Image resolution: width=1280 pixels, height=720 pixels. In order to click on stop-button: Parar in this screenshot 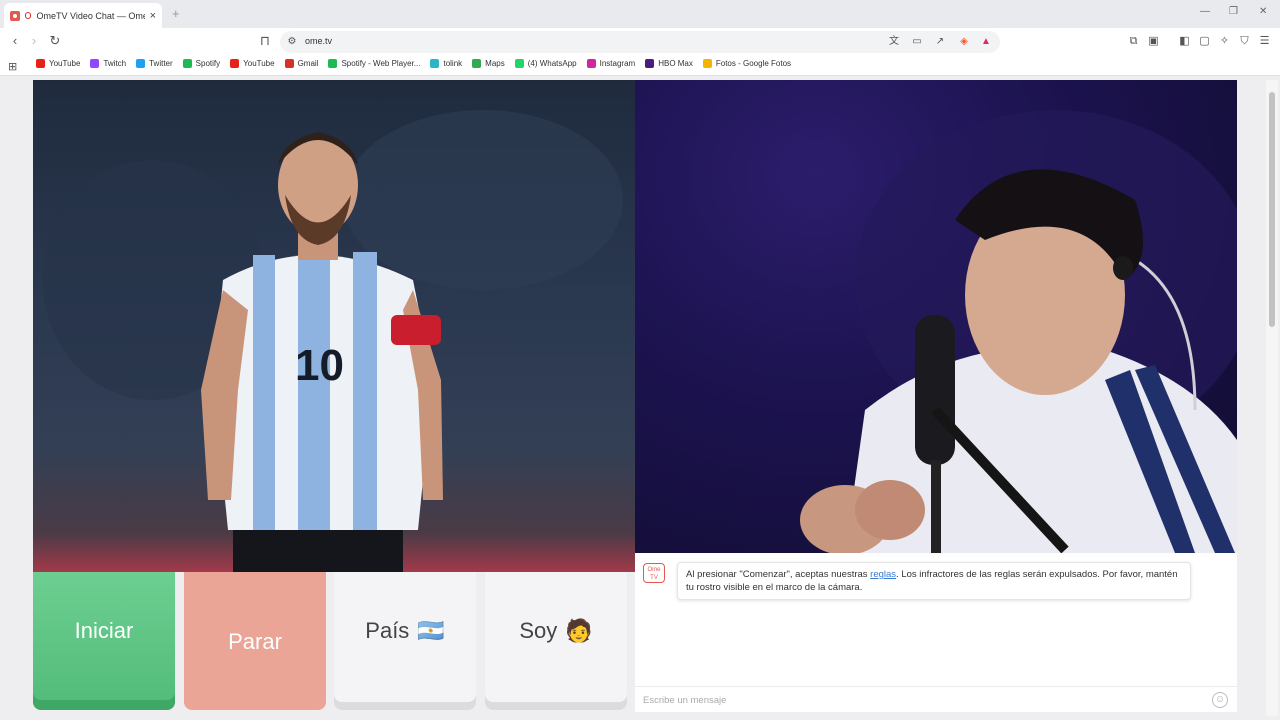, I will do `click(255, 641)`.